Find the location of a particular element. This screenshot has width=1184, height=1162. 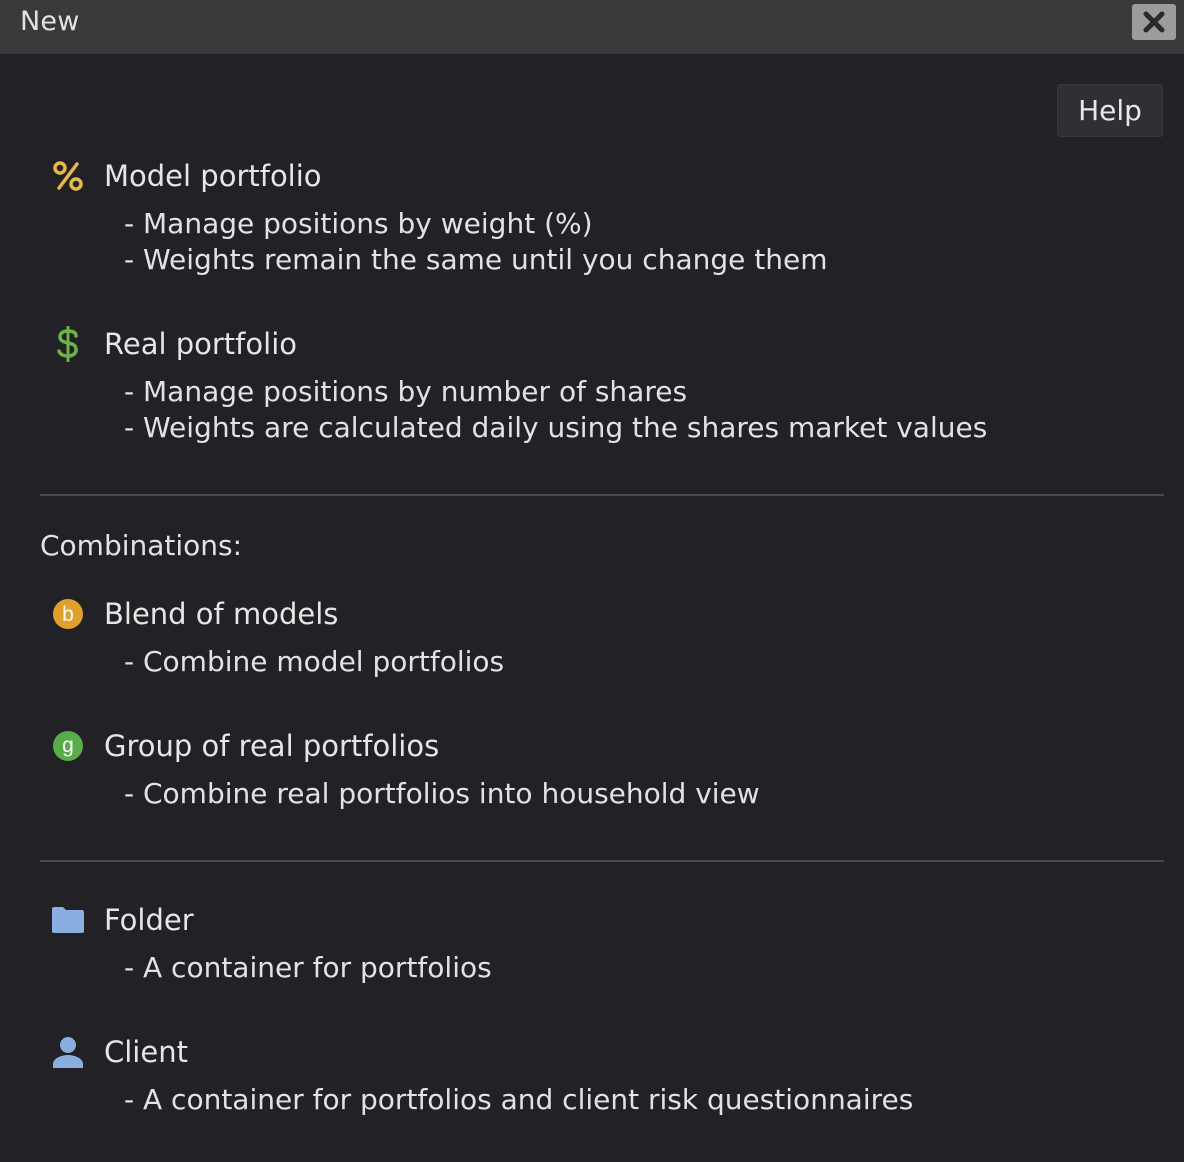

option-title: Group of real portfolios is located at coordinates (272, 746).